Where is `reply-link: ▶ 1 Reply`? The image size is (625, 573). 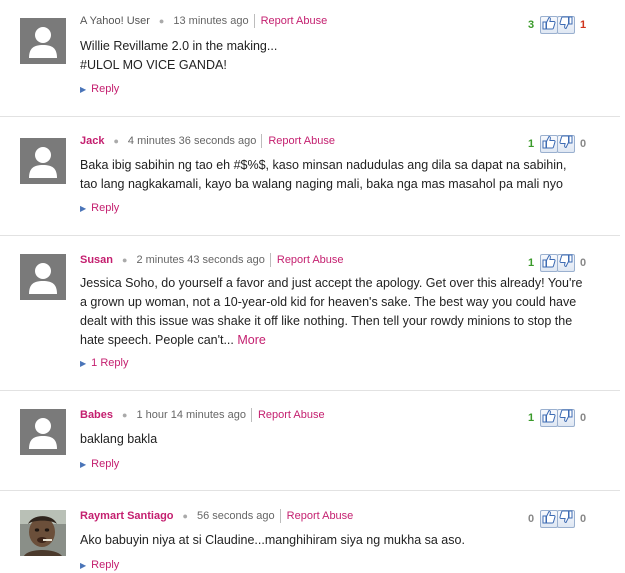
reply-link: ▶ 1 Reply is located at coordinates (104, 363).